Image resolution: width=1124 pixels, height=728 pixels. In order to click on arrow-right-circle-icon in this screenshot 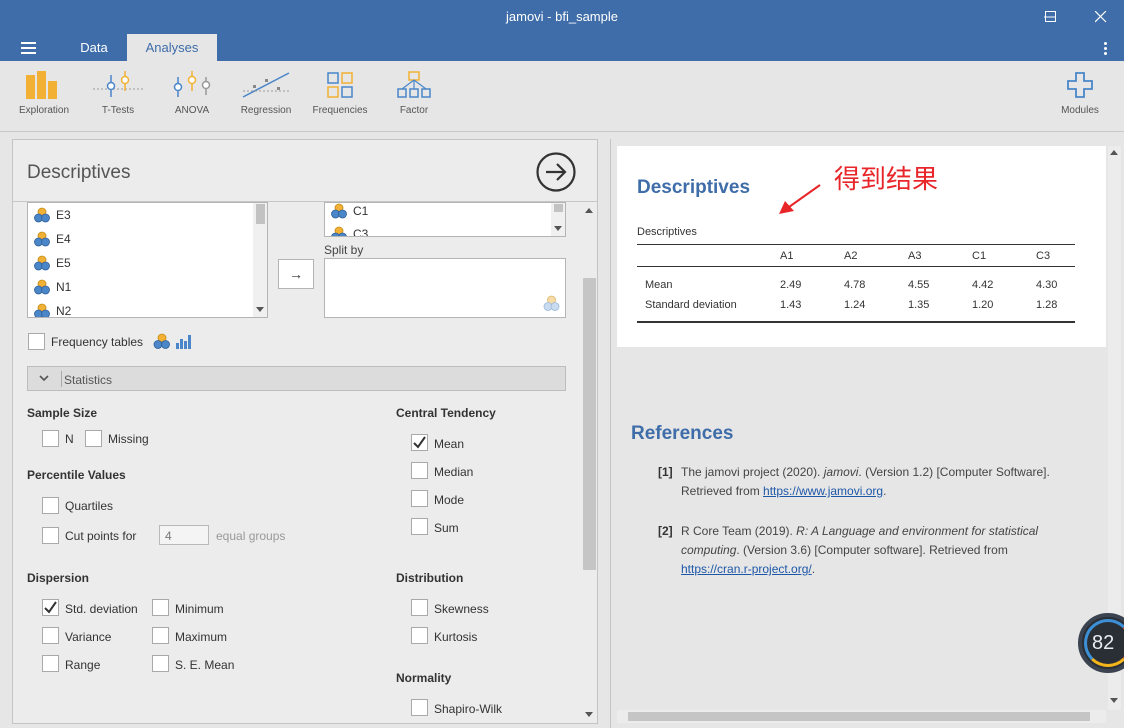, I will do `click(556, 172)`.